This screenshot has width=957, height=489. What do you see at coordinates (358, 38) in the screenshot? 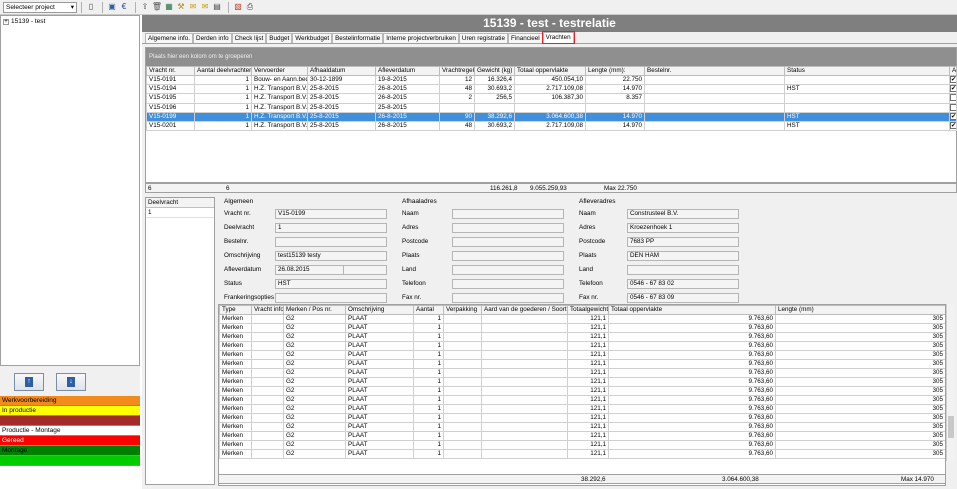
I see `tab-bestelinformatie: Bestelinformatie` at bounding box center [358, 38].